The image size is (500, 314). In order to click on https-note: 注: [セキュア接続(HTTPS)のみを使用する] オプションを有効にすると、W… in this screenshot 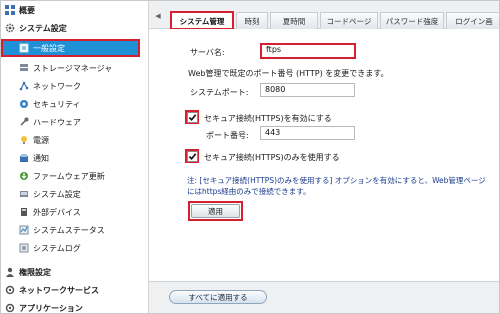, I will do `click(337, 186)`.